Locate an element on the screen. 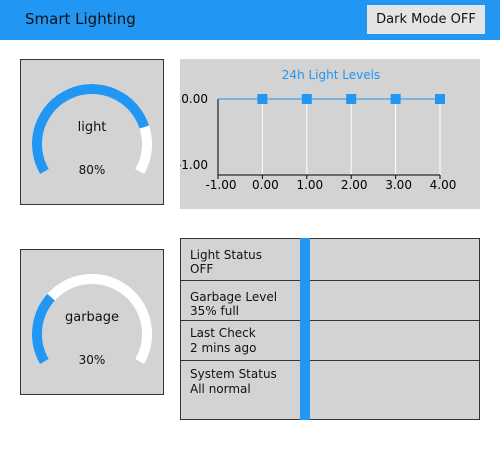 This screenshot has width=500, height=450. gauge-label-garbage: garbage is located at coordinates (92, 317).